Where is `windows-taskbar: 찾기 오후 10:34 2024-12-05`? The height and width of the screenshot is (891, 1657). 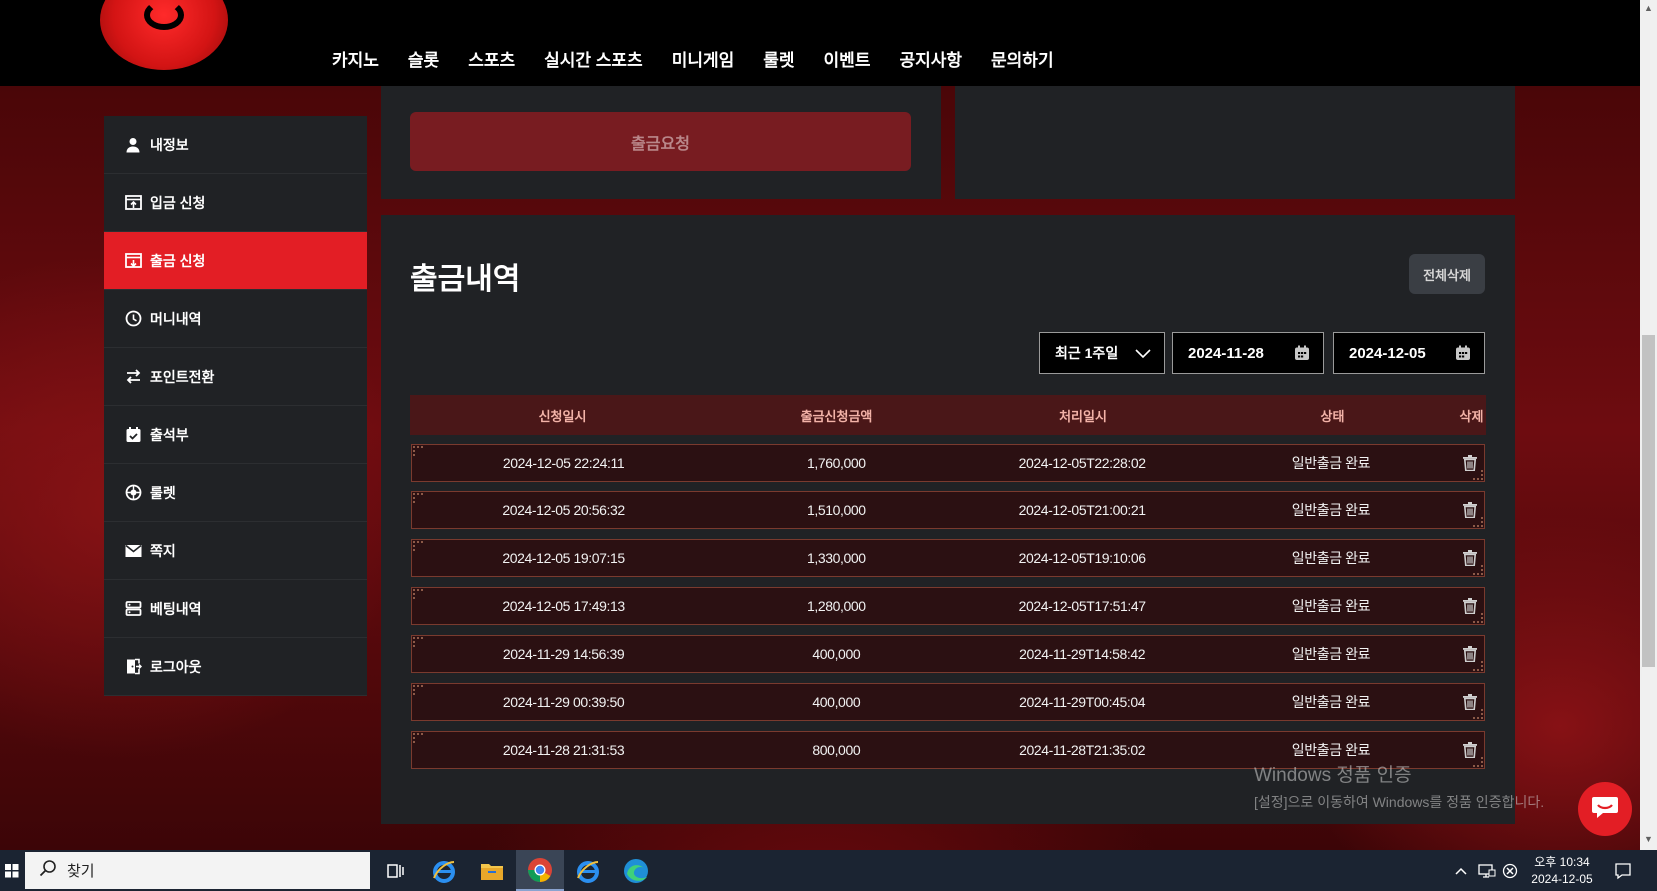
windows-taskbar: 찾기 오후 10:34 2024-12-05 is located at coordinates (828, 870).